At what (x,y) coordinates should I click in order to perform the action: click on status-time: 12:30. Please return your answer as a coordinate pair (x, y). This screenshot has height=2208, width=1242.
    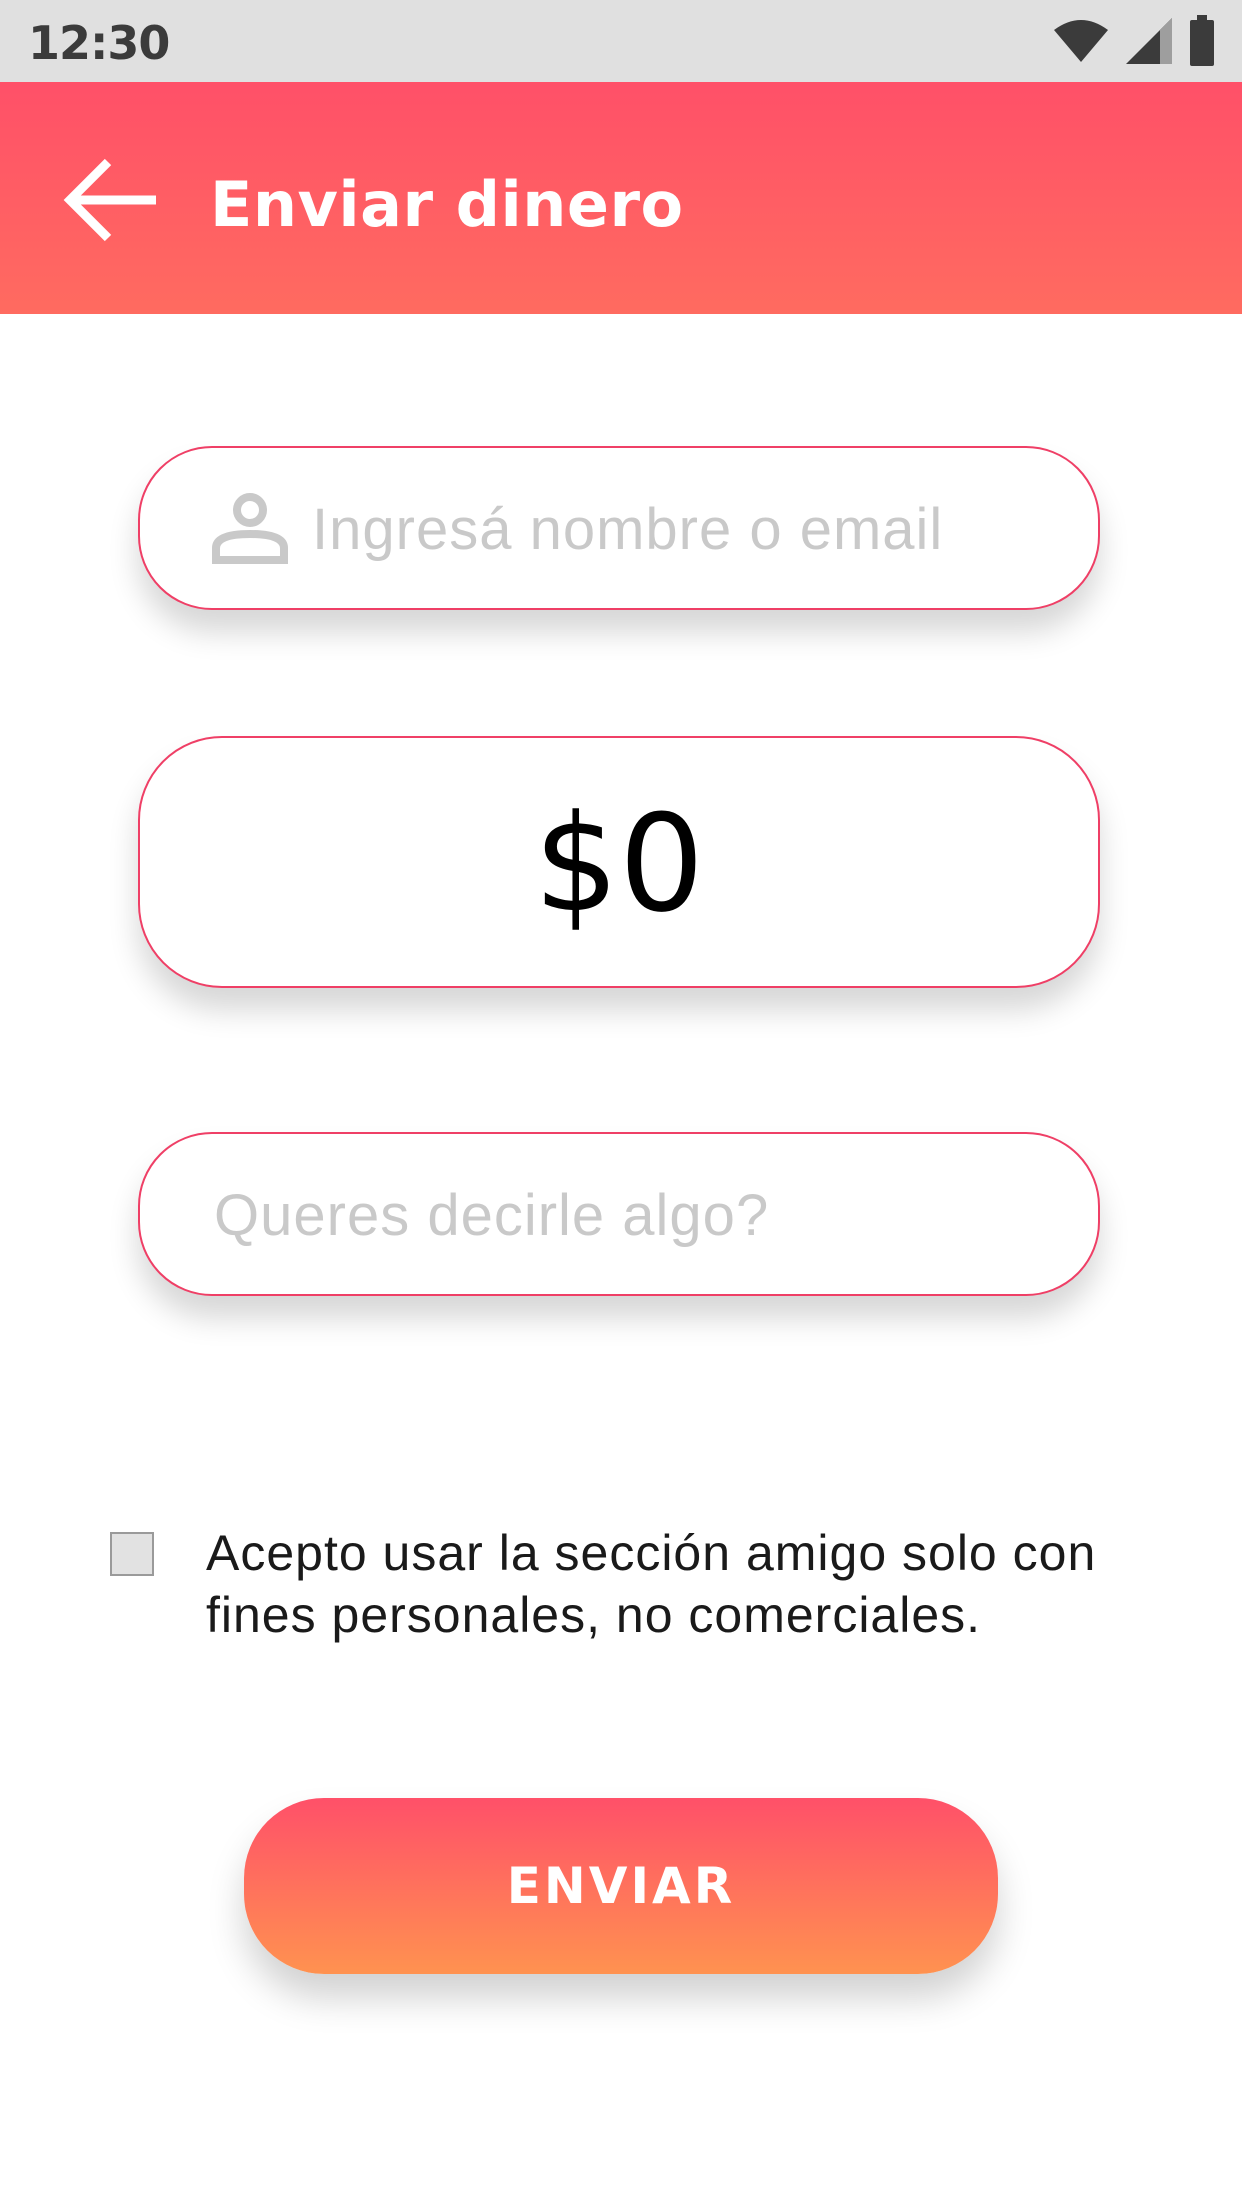
    Looking at the image, I should click on (99, 43).